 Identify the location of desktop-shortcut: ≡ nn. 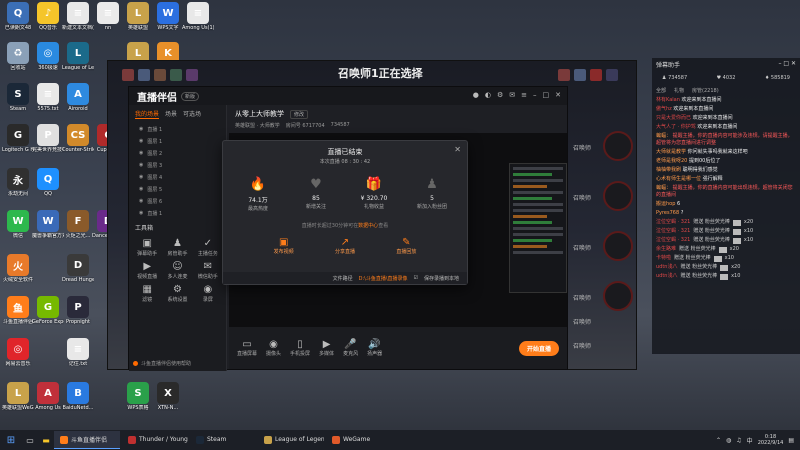
(108, 16).